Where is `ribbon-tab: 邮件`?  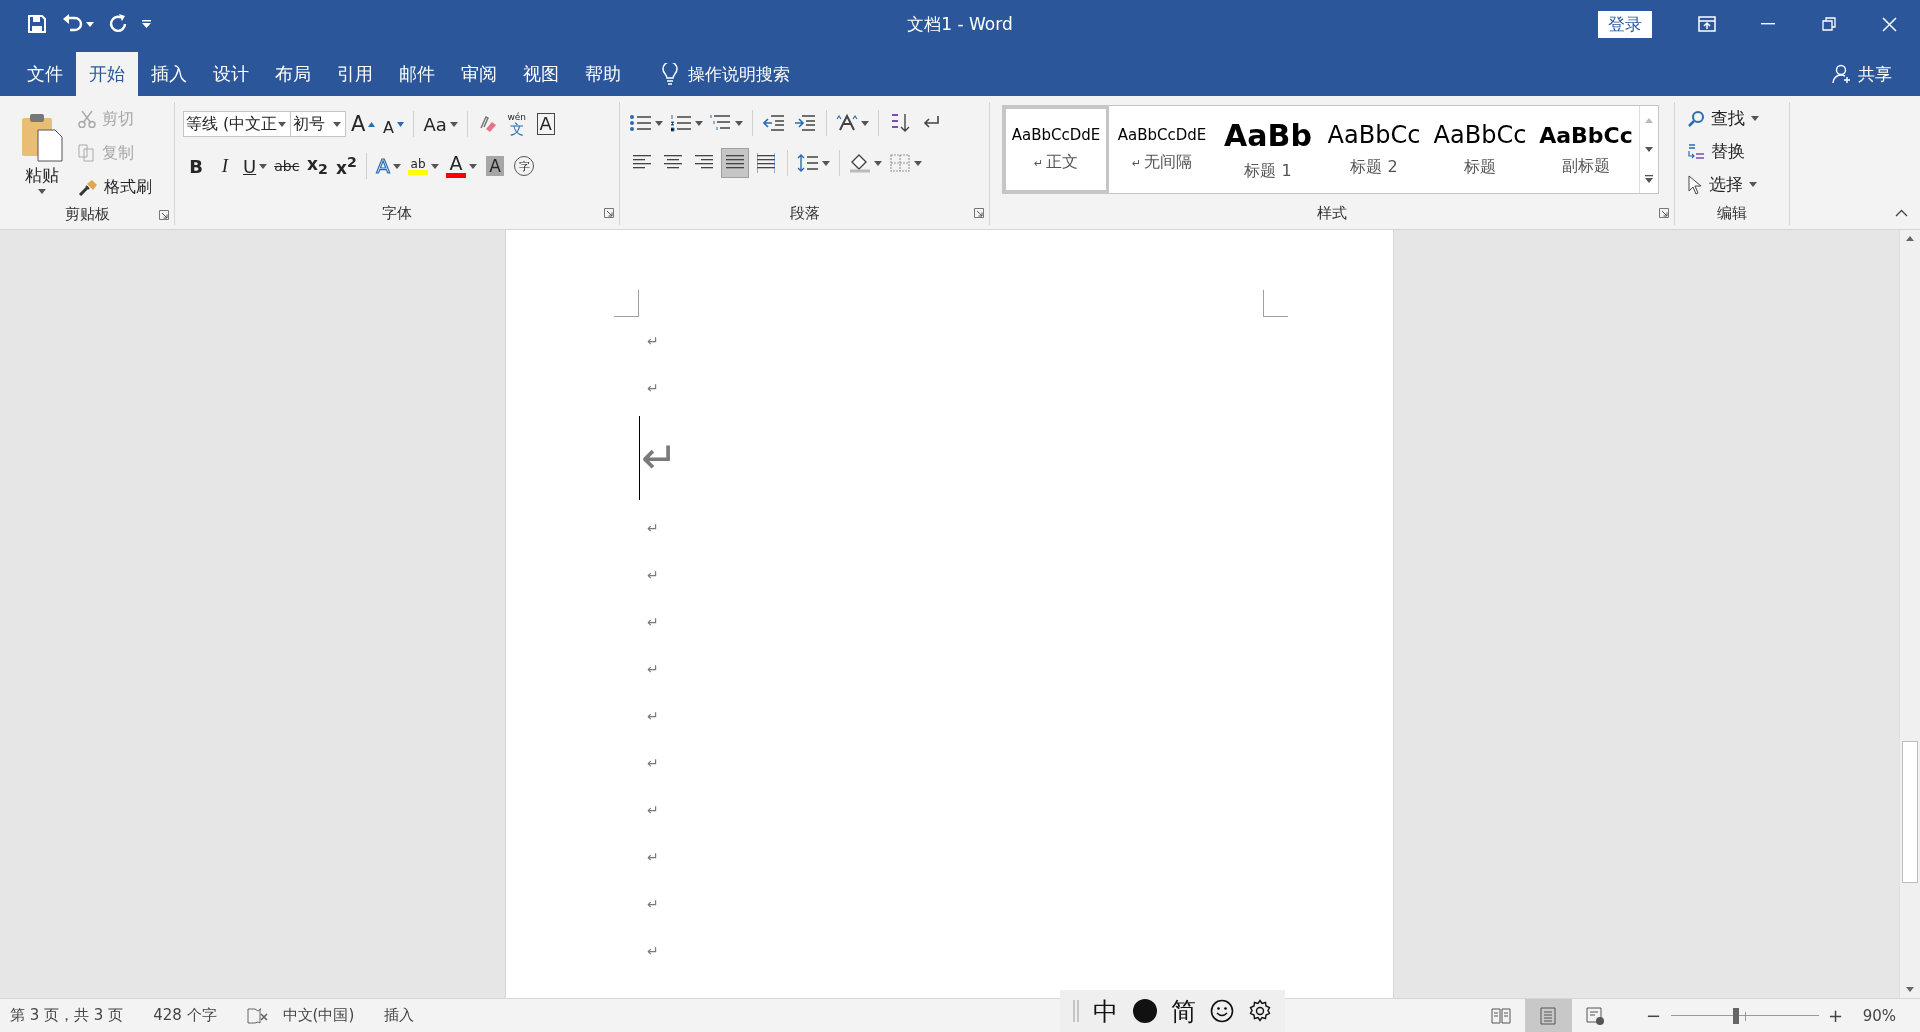 ribbon-tab: 邮件 is located at coordinates (417, 74).